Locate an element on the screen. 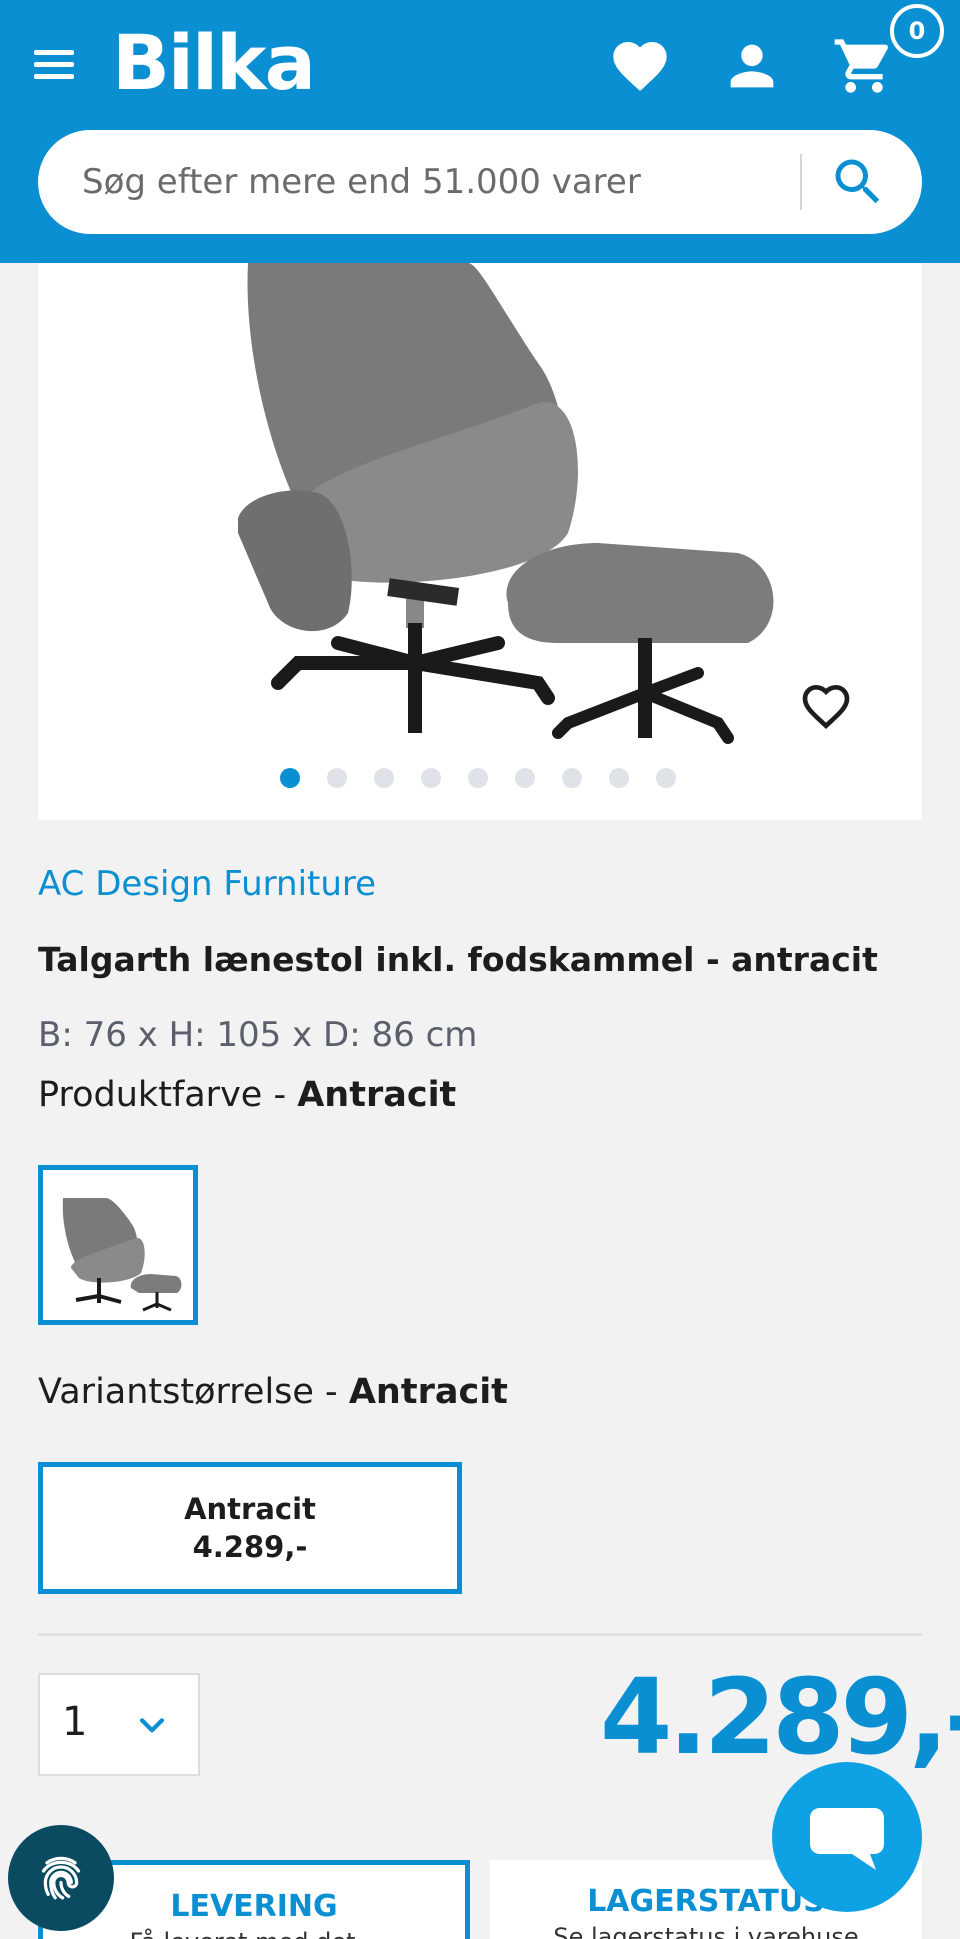 This screenshot has height=1939, width=960. variant-option-price: 4.289,- is located at coordinates (250, 1547).